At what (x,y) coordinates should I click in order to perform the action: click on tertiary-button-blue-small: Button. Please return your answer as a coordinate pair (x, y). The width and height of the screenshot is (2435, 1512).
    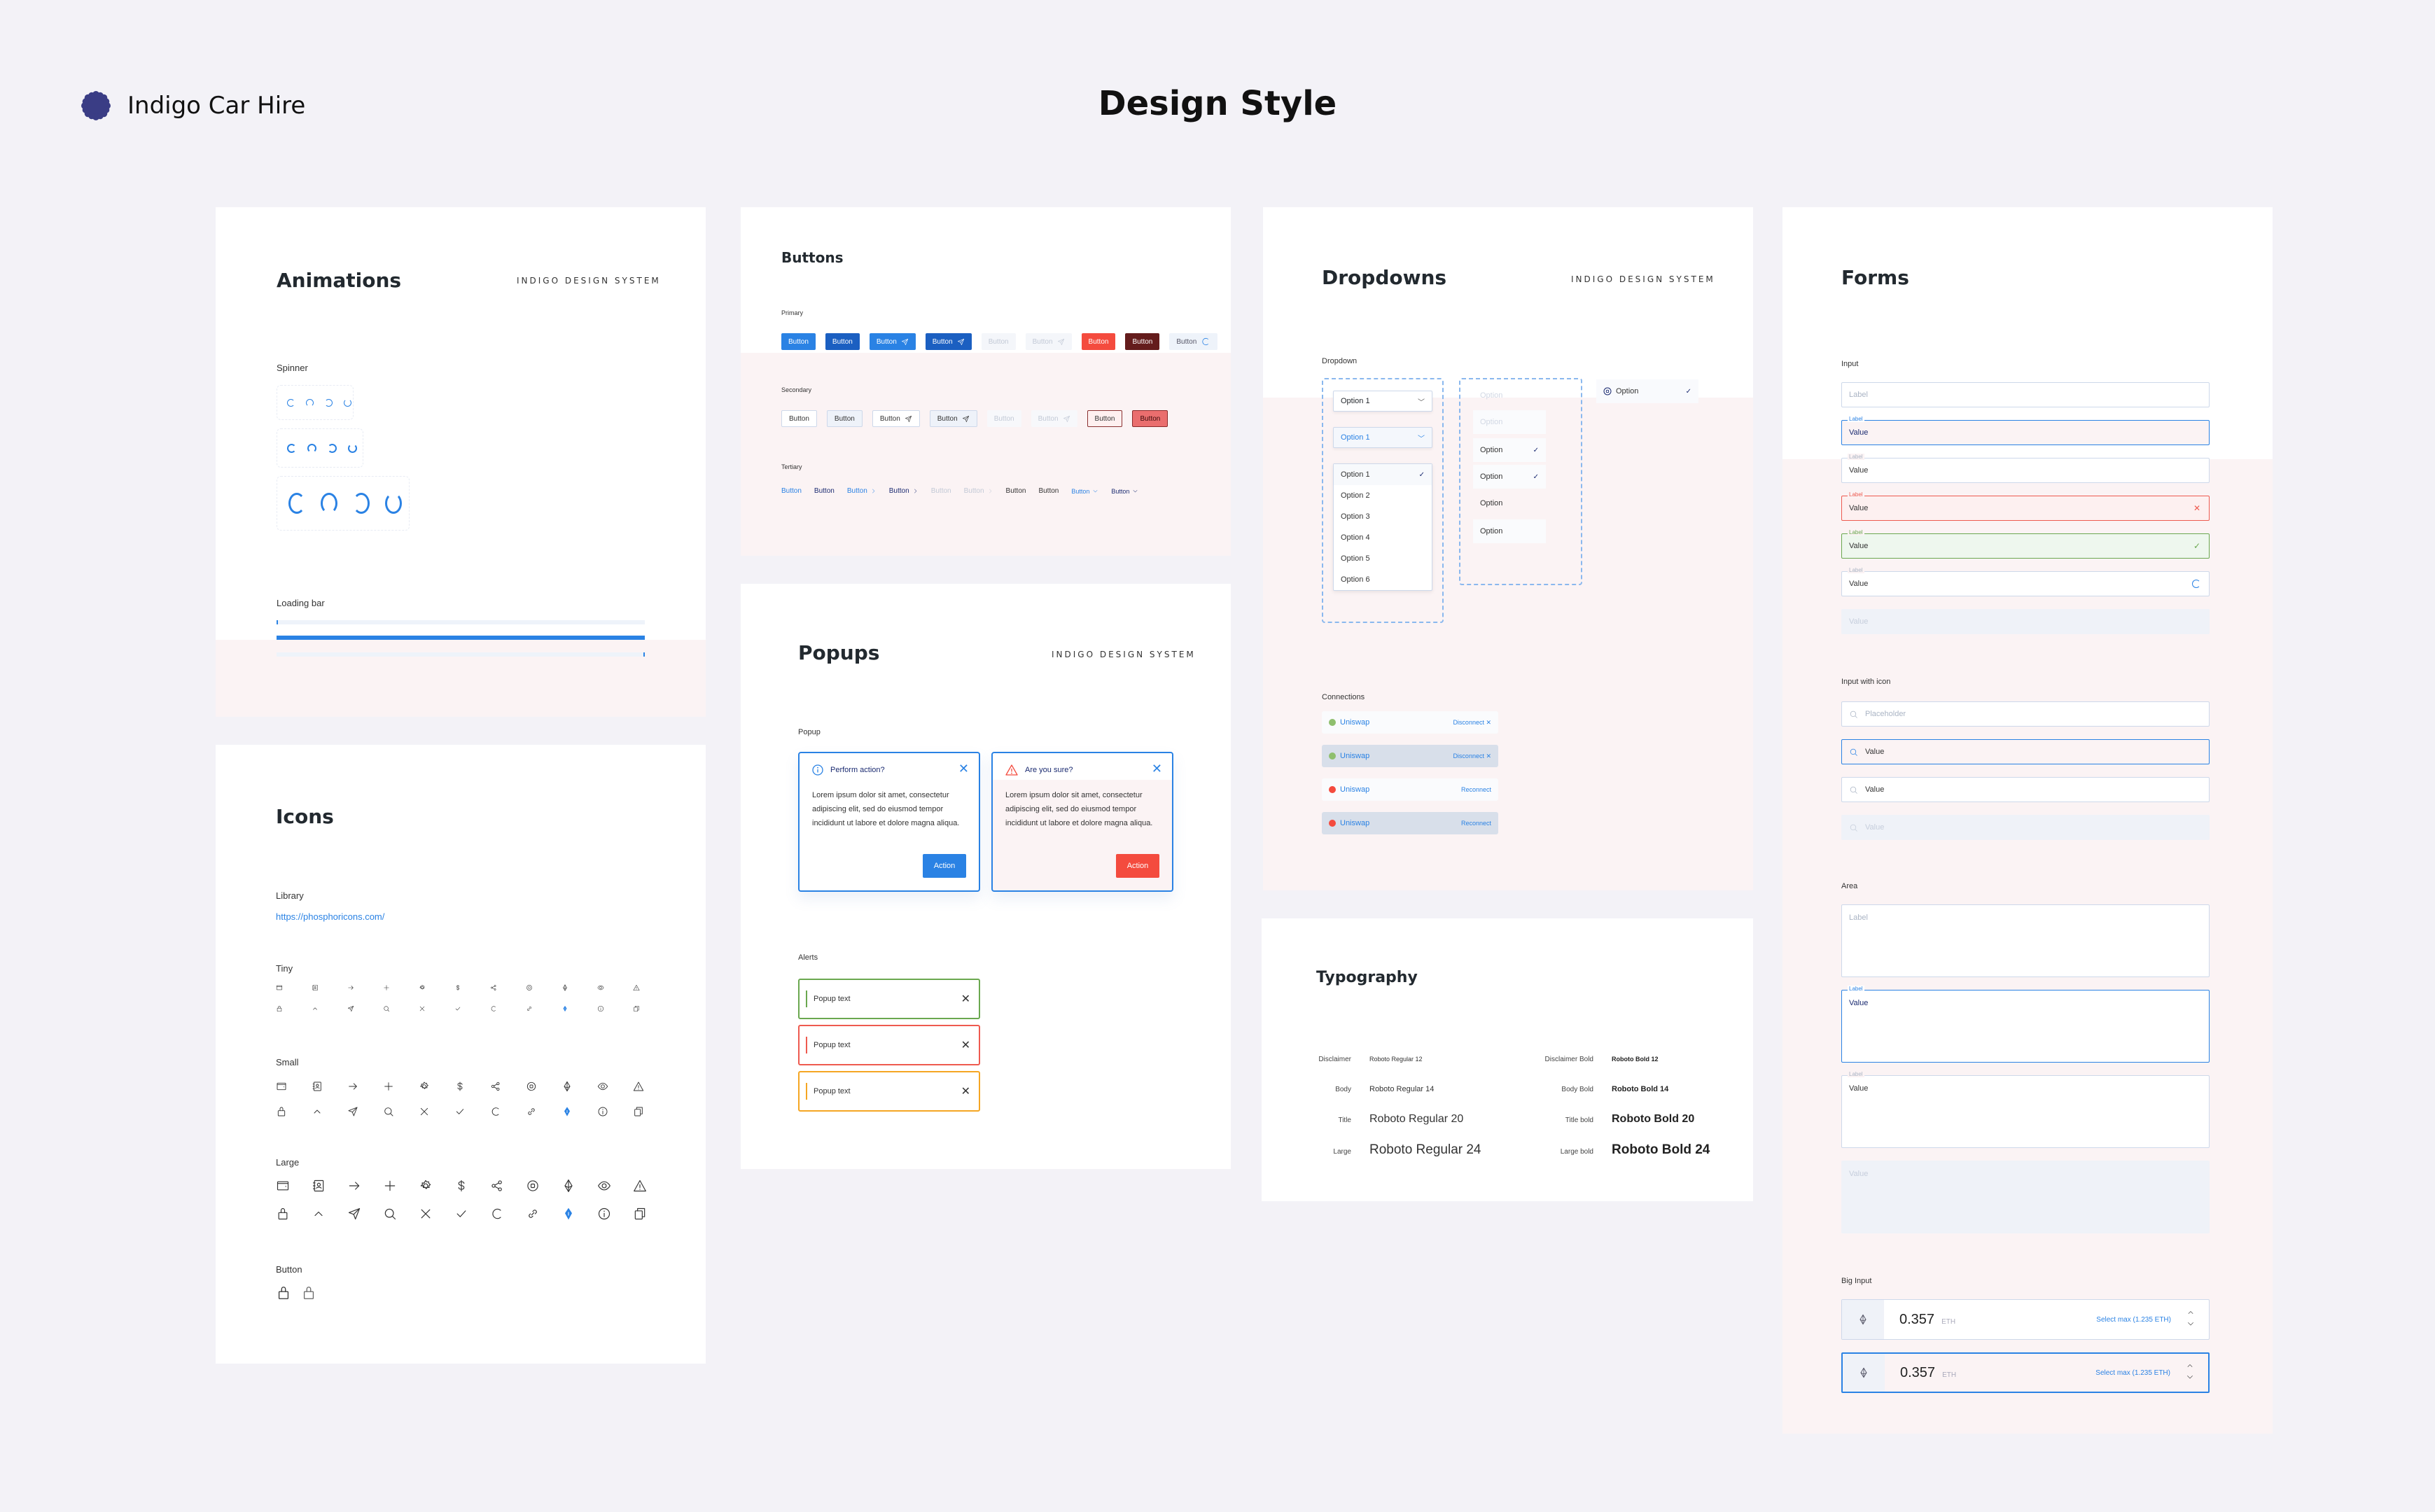
    Looking at the image, I should click on (1084, 491).